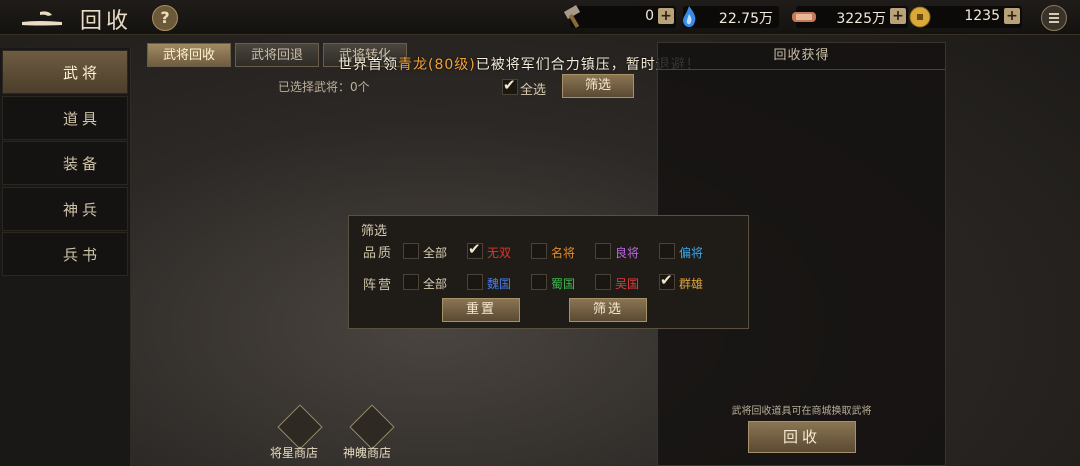 Image resolution: width=1080 pixels, height=466 pixels. Describe the element at coordinates (277, 55) in the screenshot. I see `tab-general-rollback: 武将回退` at that location.